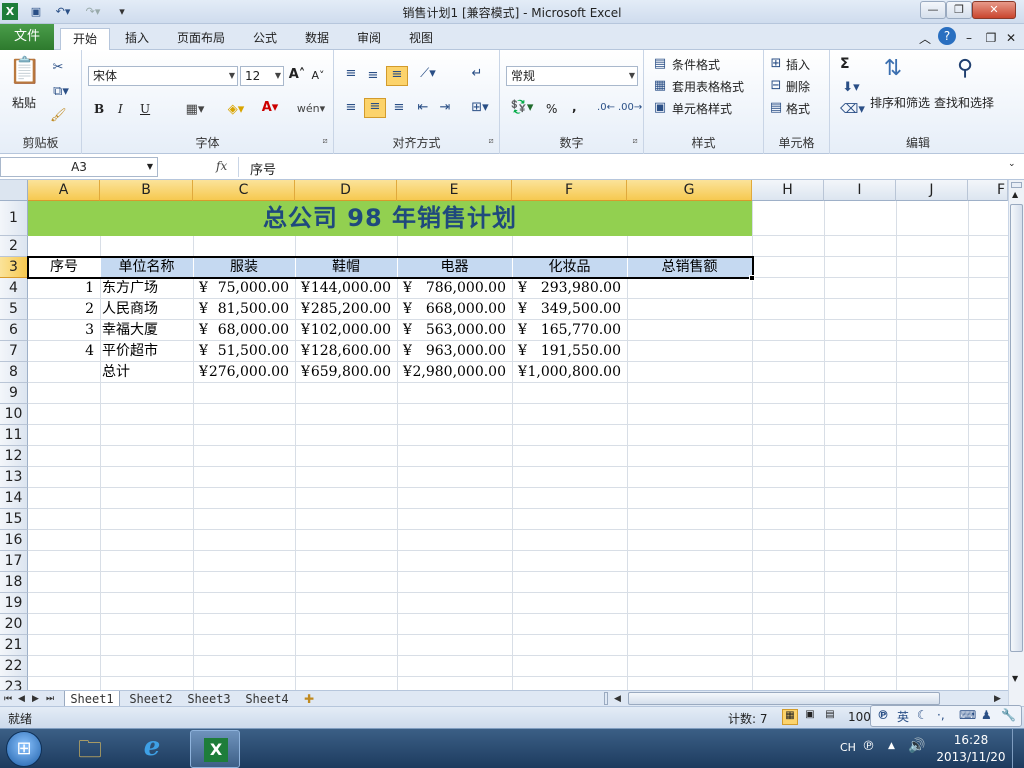 This screenshot has width=1024, height=768. What do you see at coordinates (270, 107) in the screenshot?
I see `font-color-icon: A▾` at bounding box center [270, 107].